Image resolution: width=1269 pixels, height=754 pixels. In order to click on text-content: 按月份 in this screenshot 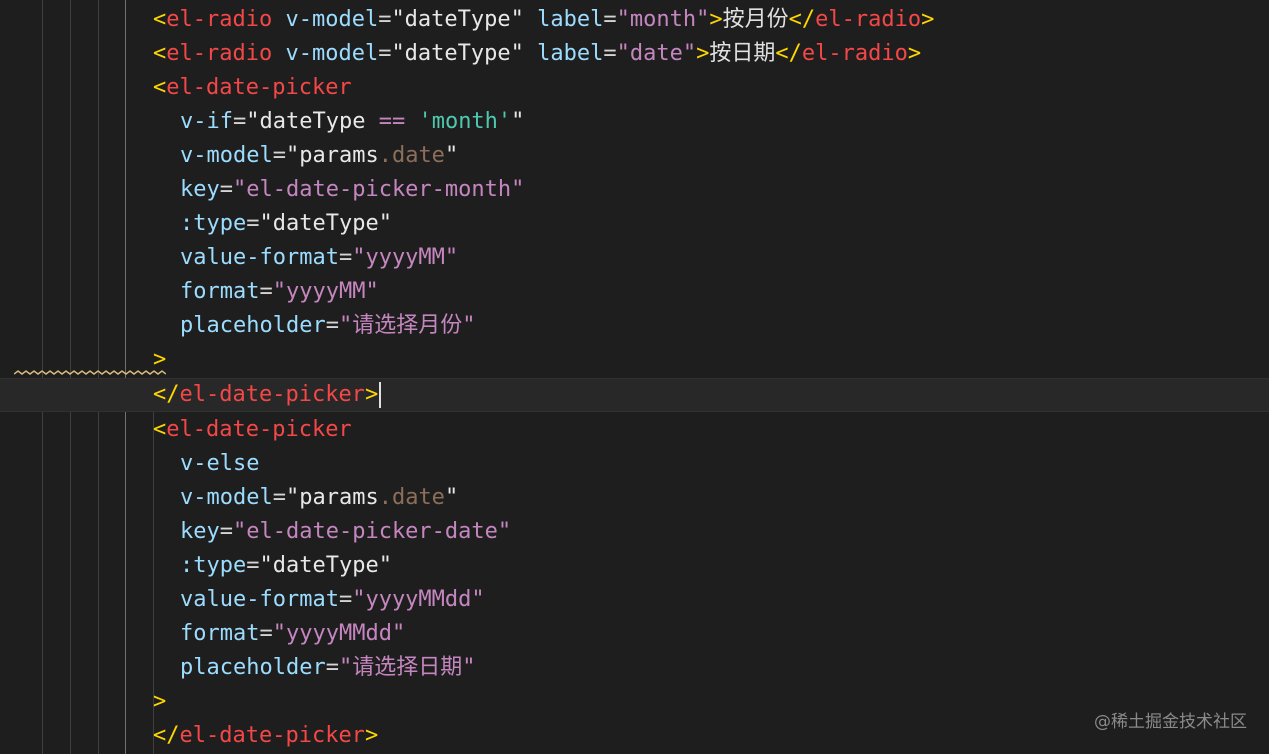, I will do `click(755, 19)`.